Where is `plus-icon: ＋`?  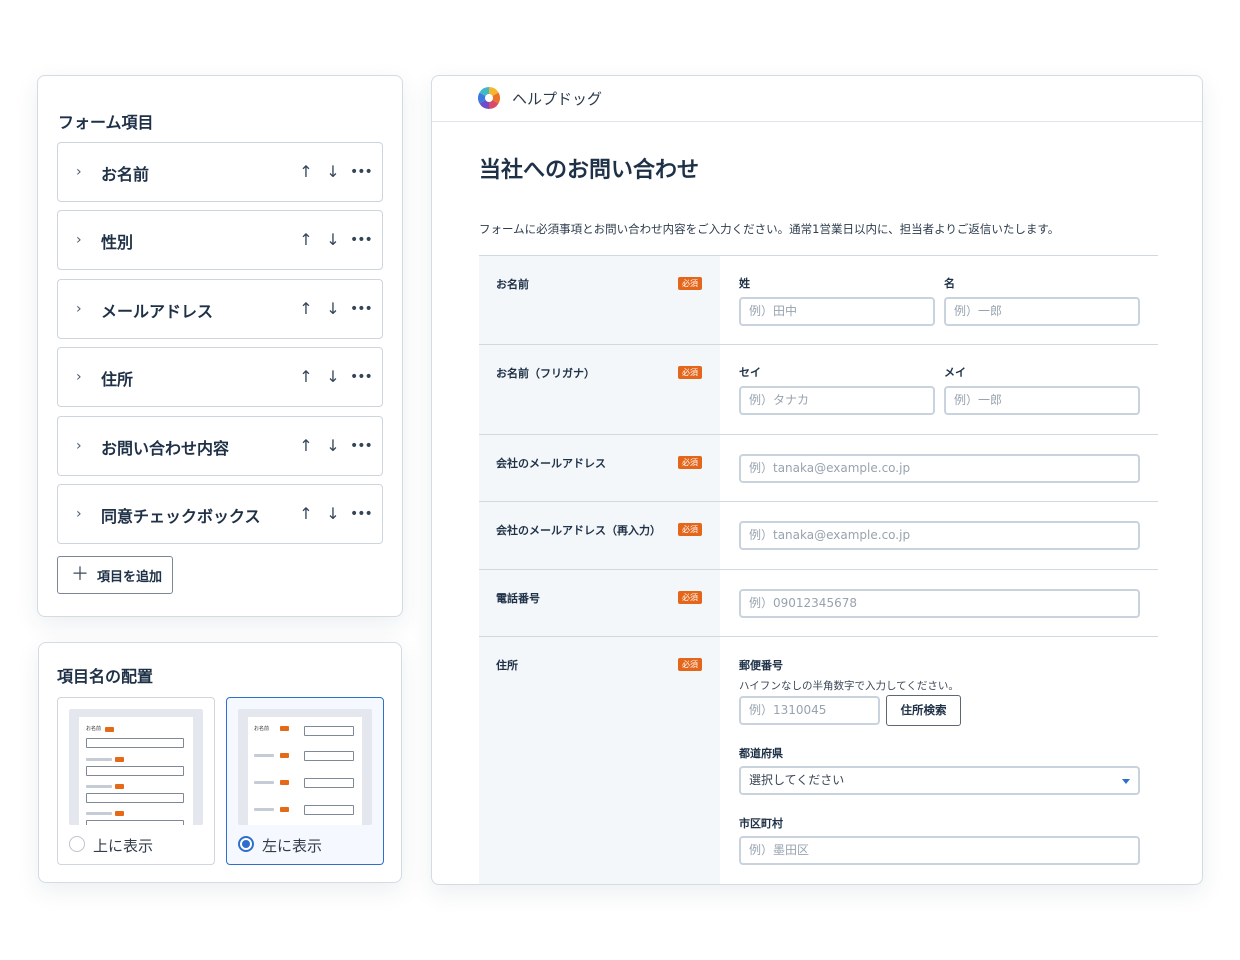 plus-icon: ＋ is located at coordinates (80, 574).